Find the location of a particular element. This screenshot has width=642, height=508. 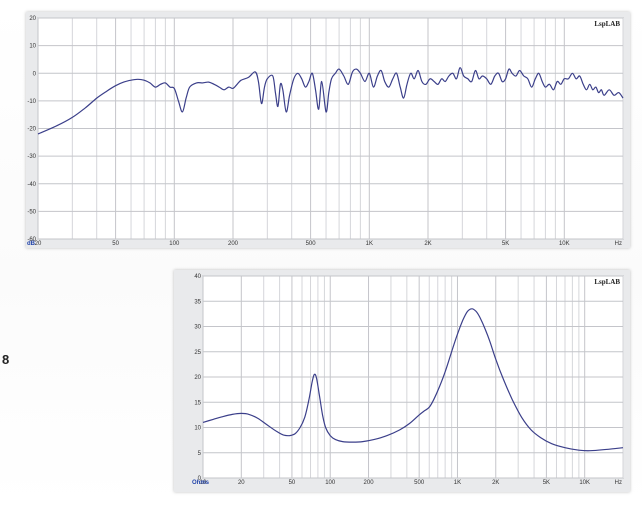

y-tick-label: 30 is located at coordinates (197, 328).